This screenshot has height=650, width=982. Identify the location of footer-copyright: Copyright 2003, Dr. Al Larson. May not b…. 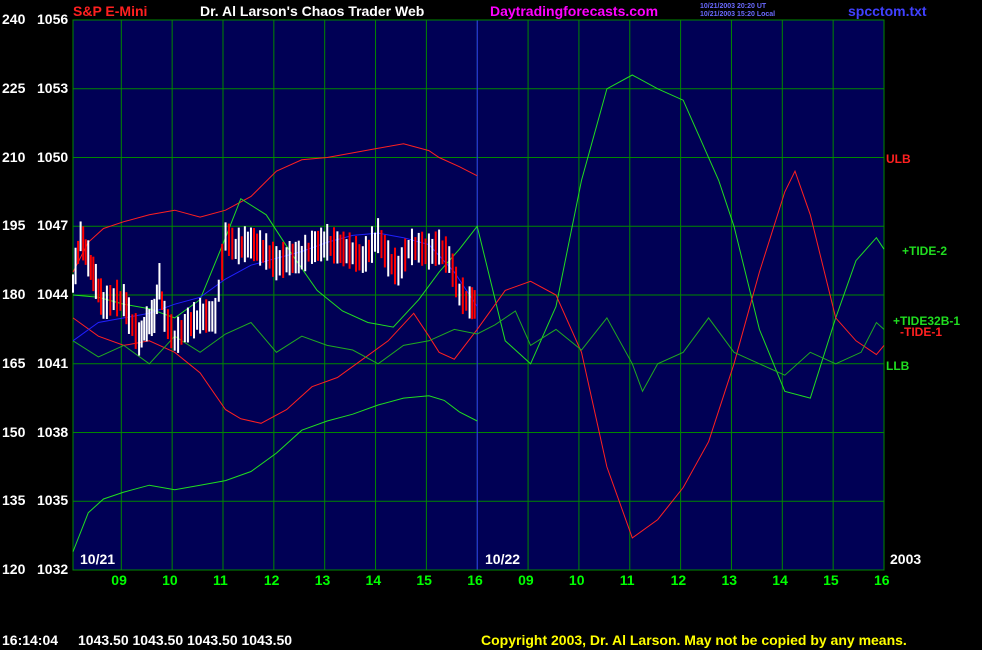
(694, 640).